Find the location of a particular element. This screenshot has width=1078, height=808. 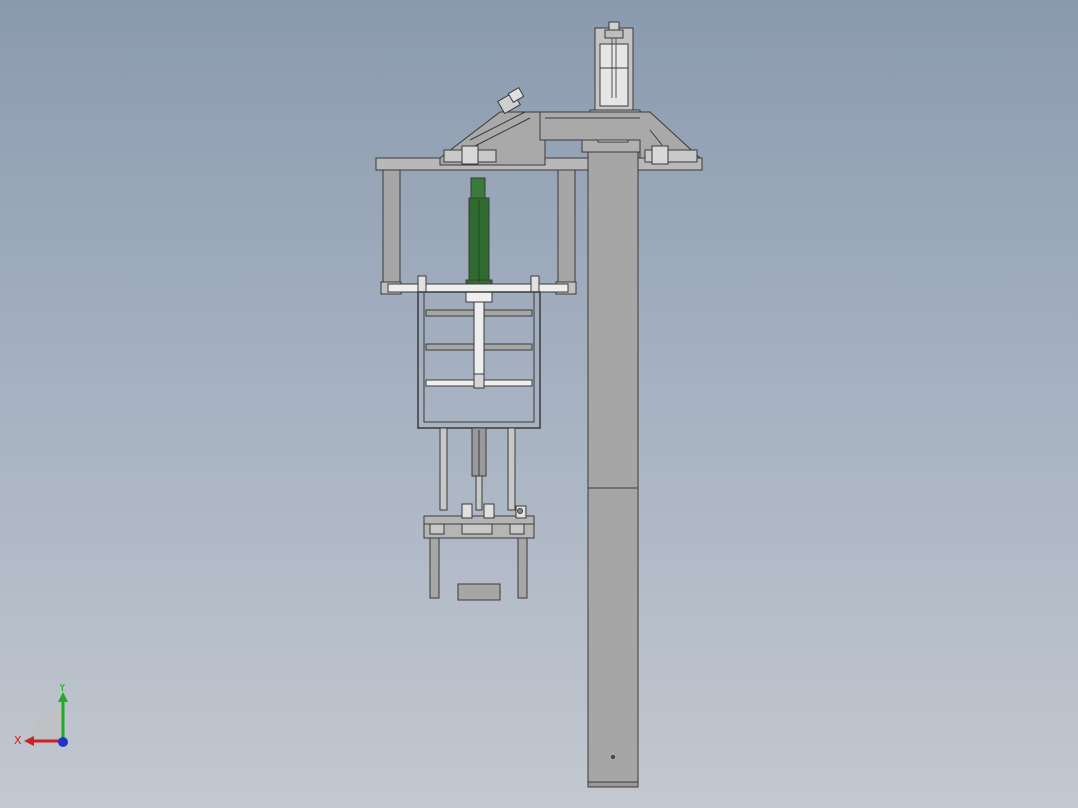

z-axis-dot is located at coordinates (63, 742).